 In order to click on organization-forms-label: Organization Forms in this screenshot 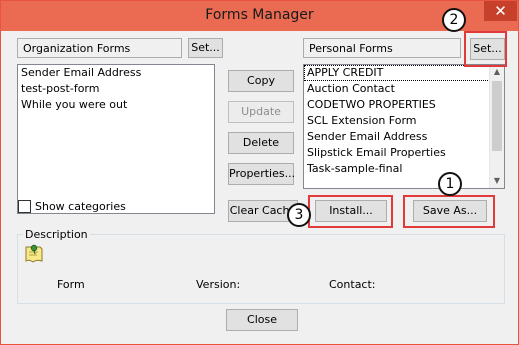, I will do `click(99, 48)`.